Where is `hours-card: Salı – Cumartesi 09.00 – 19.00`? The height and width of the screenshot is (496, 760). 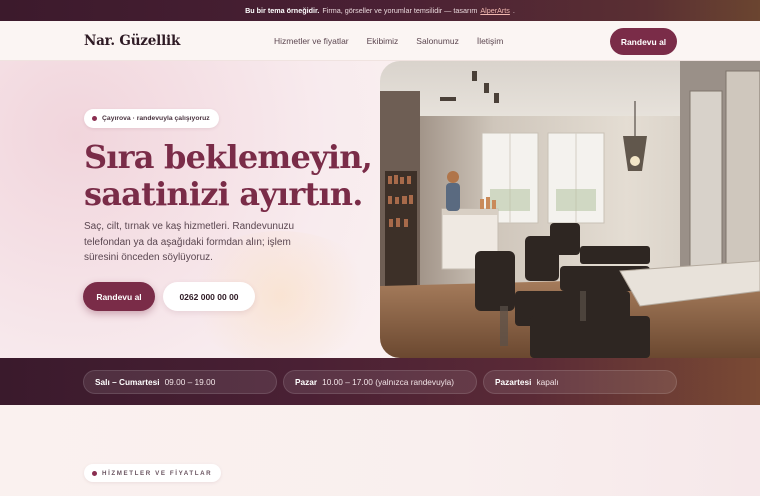 hours-card: Salı – Cumartesi 09.00 – 19.00 is located at coordinates (180, 382).